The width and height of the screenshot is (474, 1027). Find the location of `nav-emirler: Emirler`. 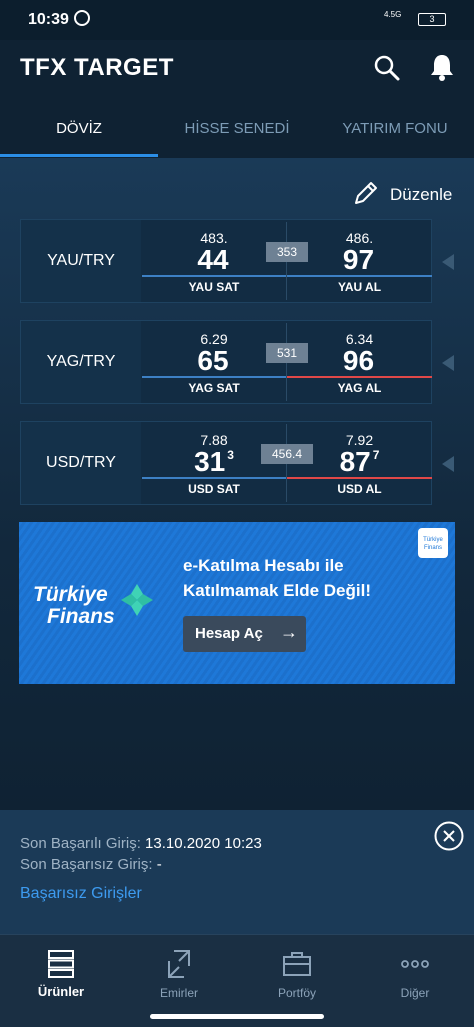

nav-emirler: Emirler is located at coordinates (179, 975).